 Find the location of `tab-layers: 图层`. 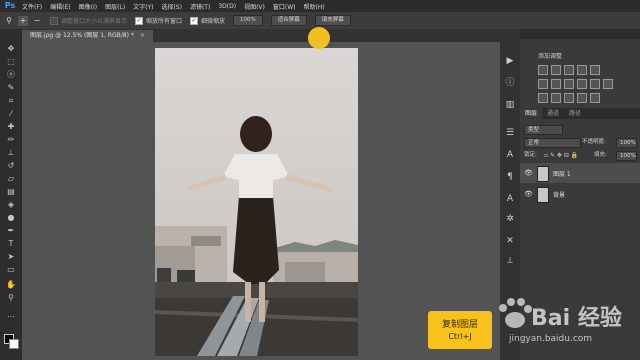

tab-layers: 图层 is located at coordinates (531, 113).